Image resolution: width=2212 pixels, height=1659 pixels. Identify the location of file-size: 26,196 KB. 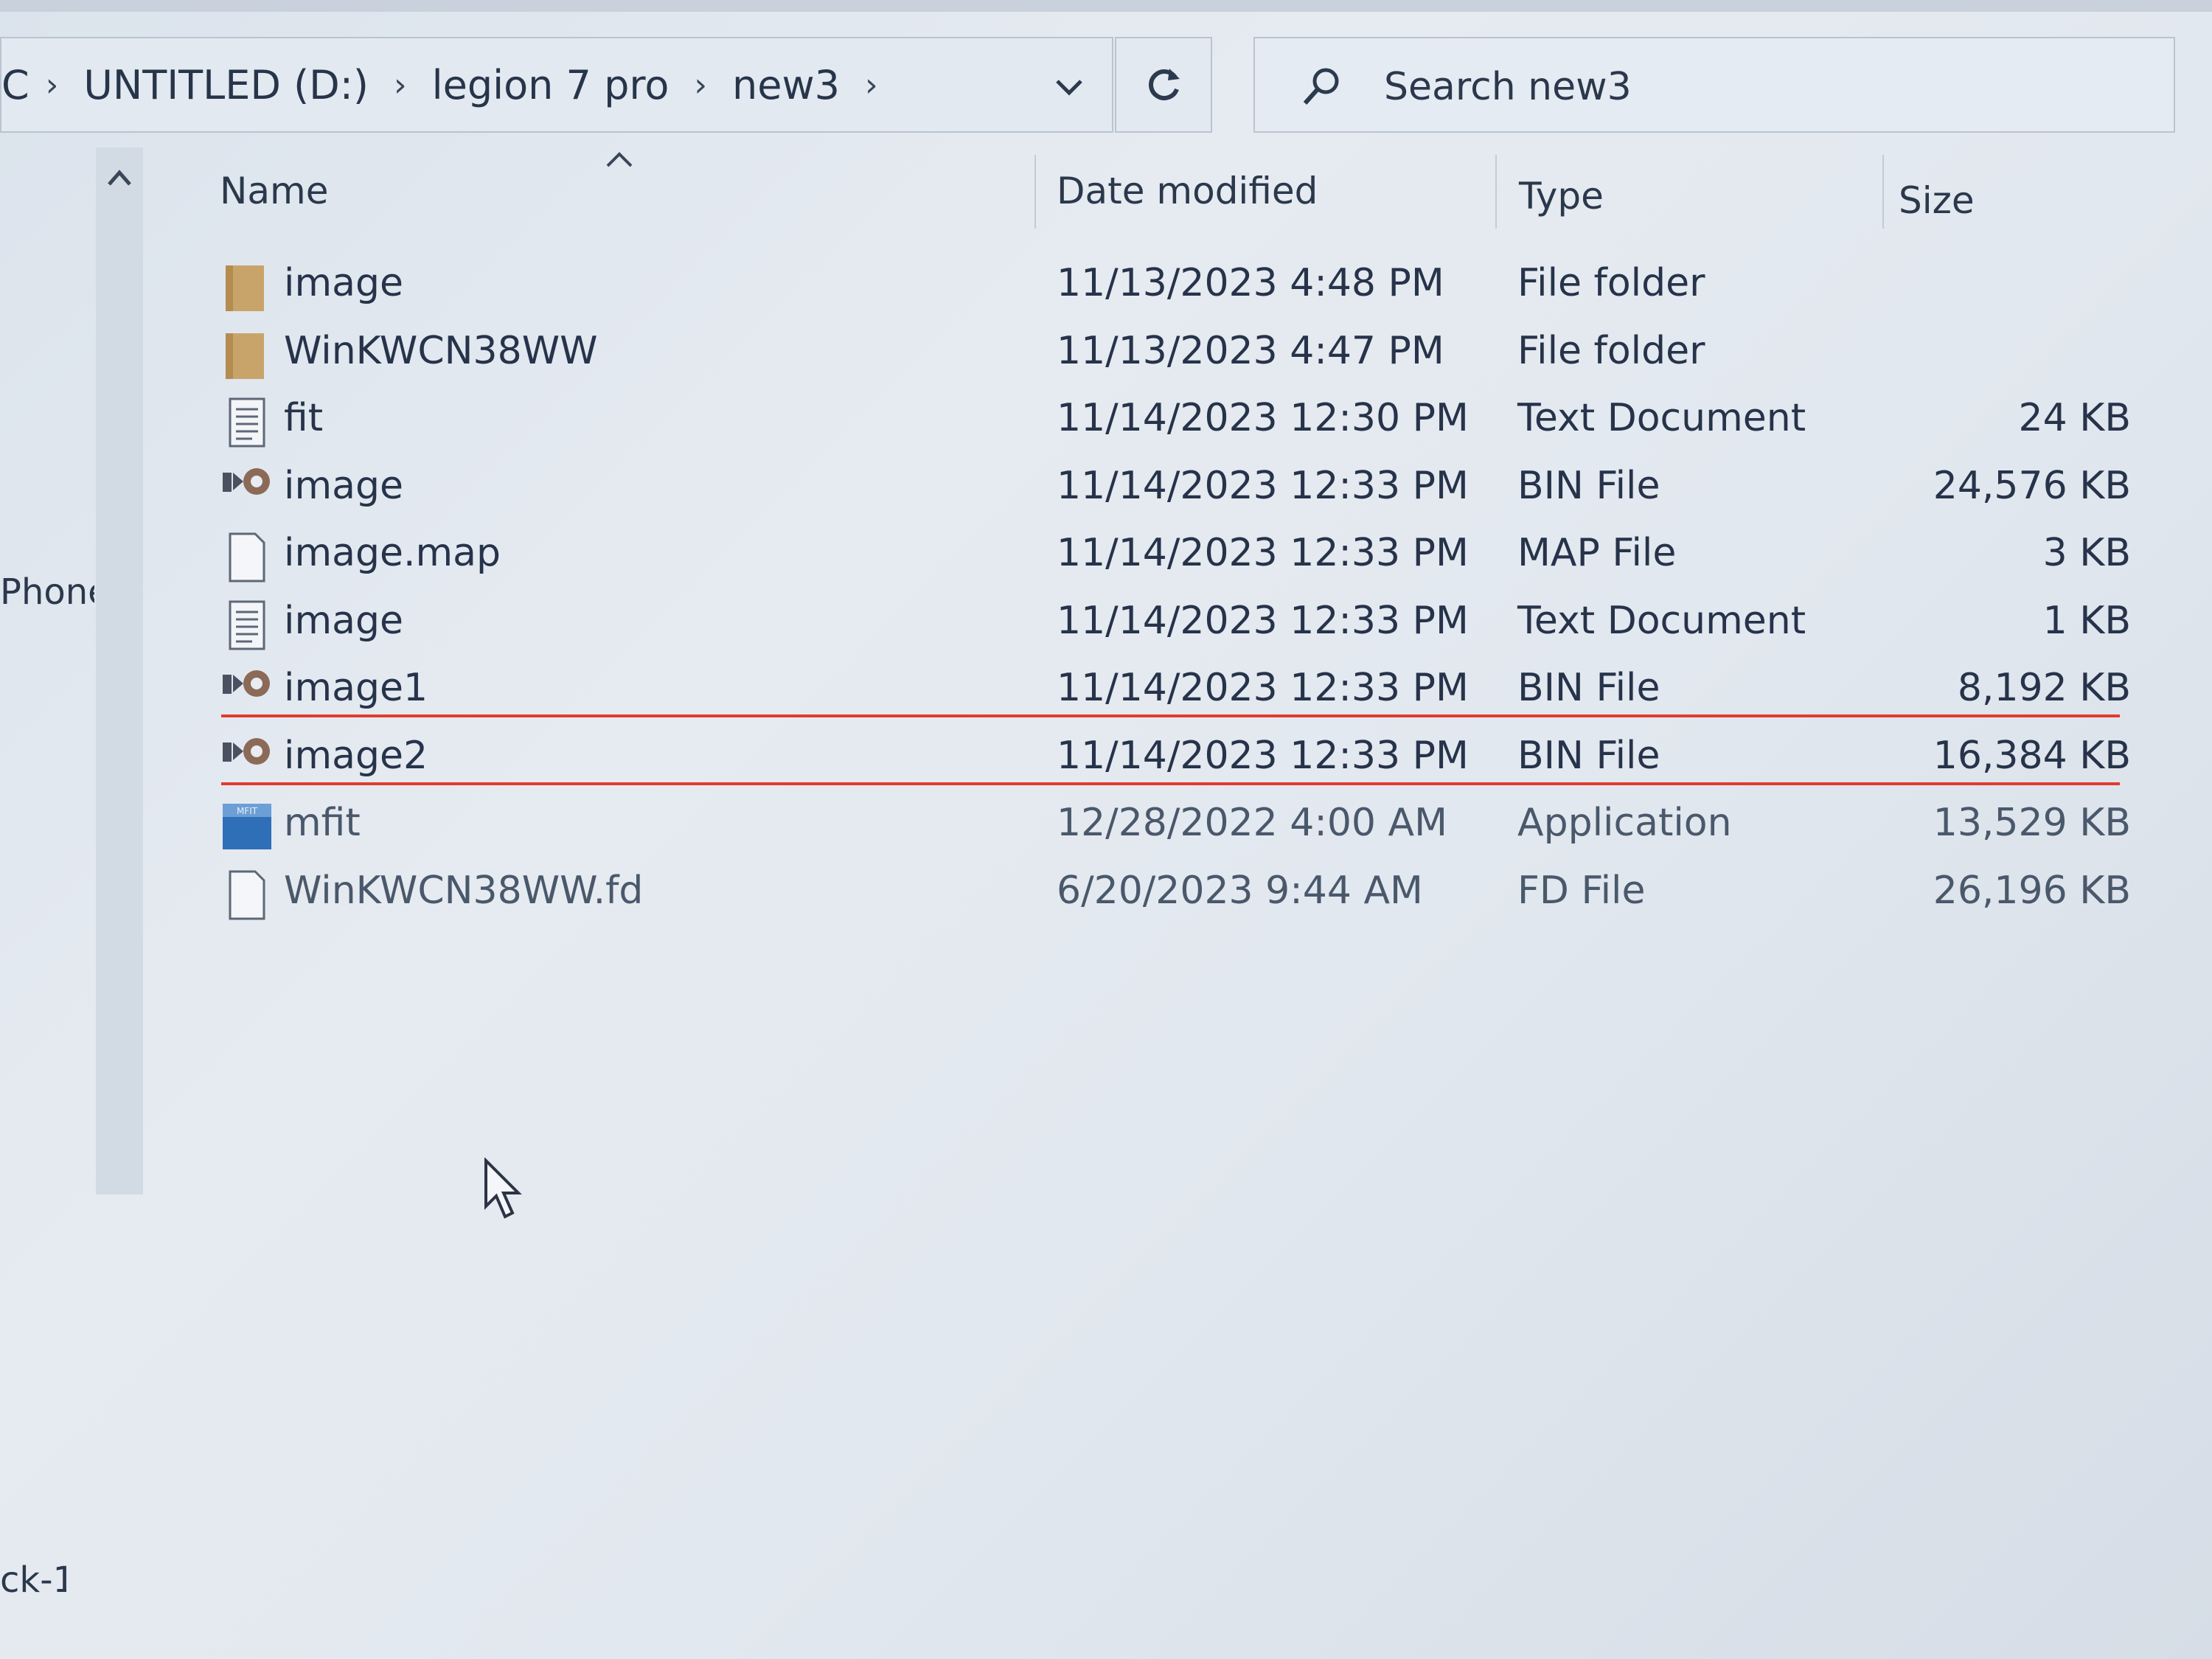
(2032, 891).